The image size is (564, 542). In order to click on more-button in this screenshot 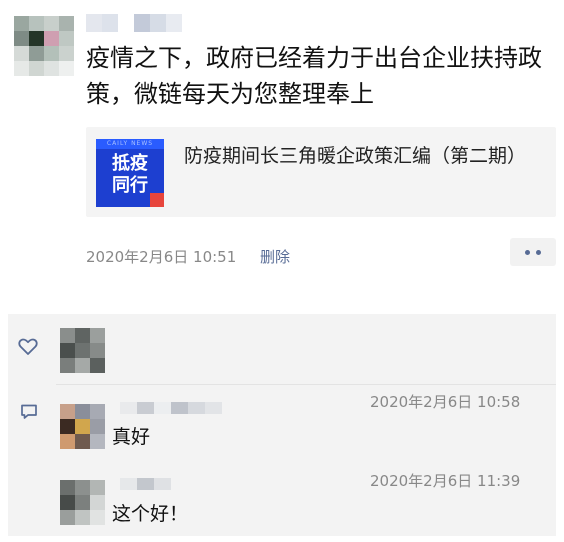, I will do `click(533, 252)`.